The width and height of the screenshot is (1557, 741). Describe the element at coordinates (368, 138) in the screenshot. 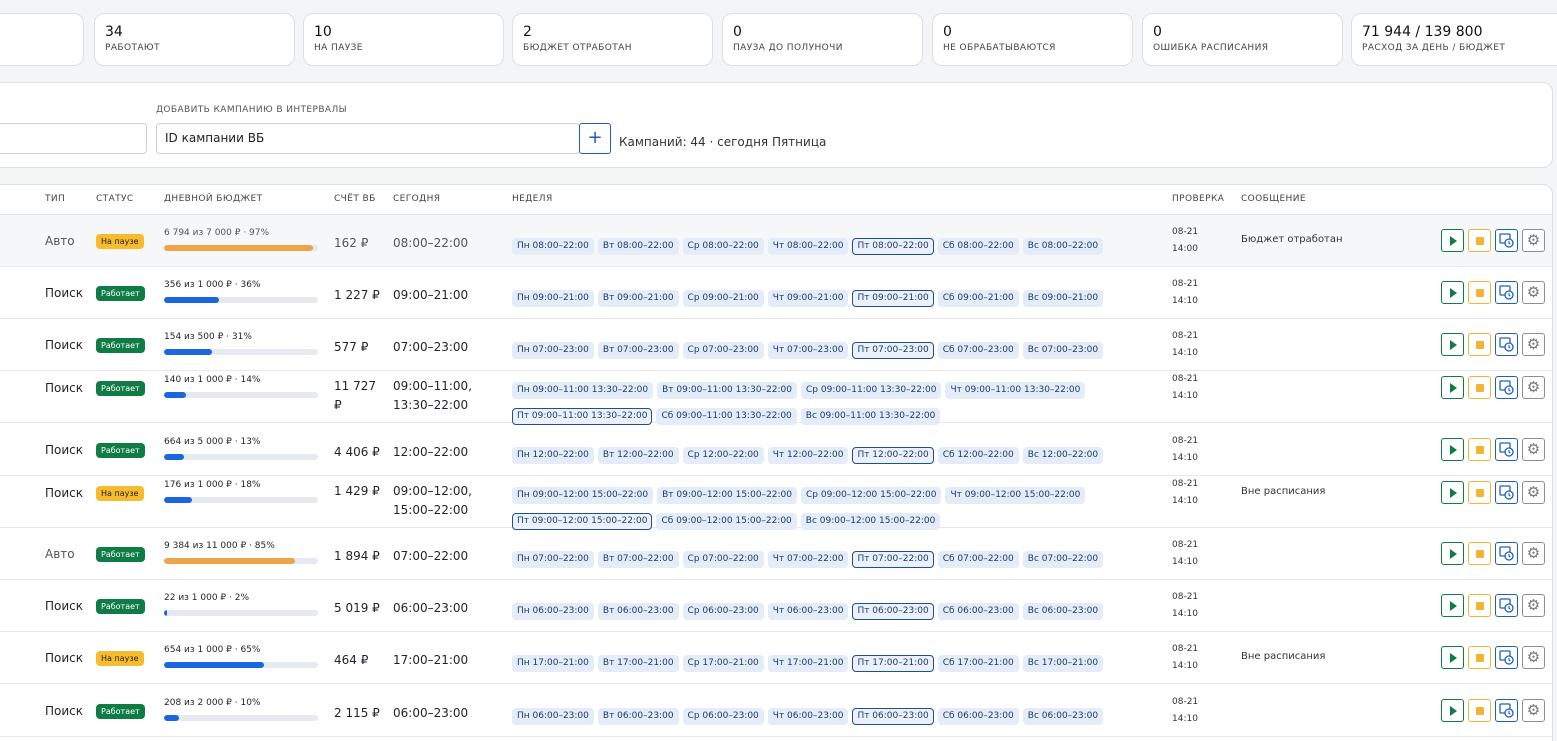

I see `campaign-id-input: ID кампании ВБ` at that location.